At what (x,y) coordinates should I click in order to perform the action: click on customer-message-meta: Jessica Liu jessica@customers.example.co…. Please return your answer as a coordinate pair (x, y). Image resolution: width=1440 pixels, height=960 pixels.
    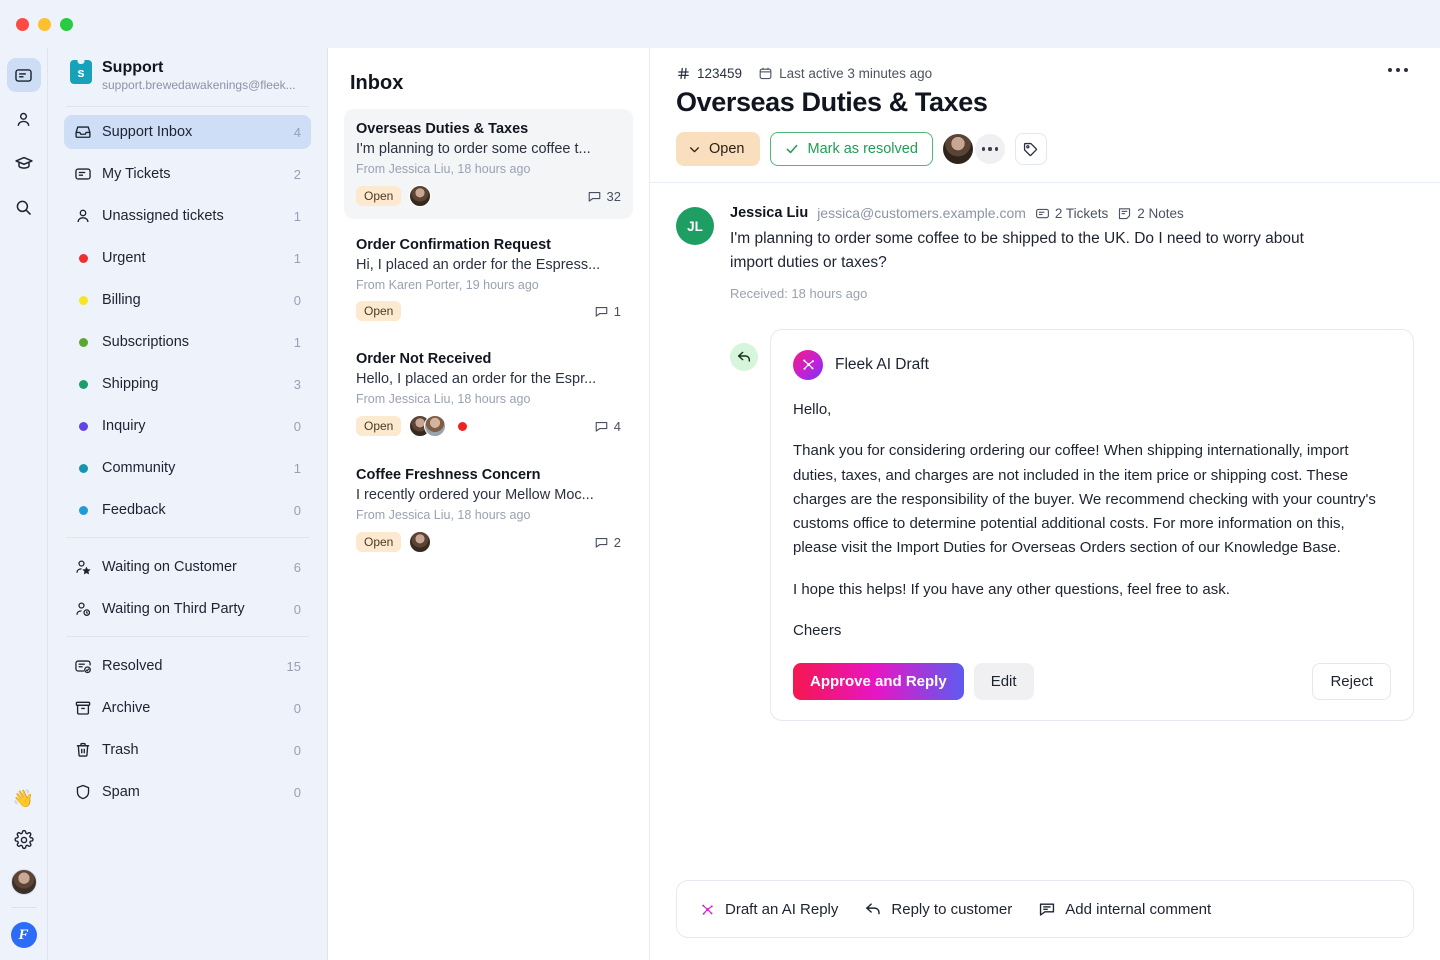
    Looking at the image, I should click on (1072, 213).